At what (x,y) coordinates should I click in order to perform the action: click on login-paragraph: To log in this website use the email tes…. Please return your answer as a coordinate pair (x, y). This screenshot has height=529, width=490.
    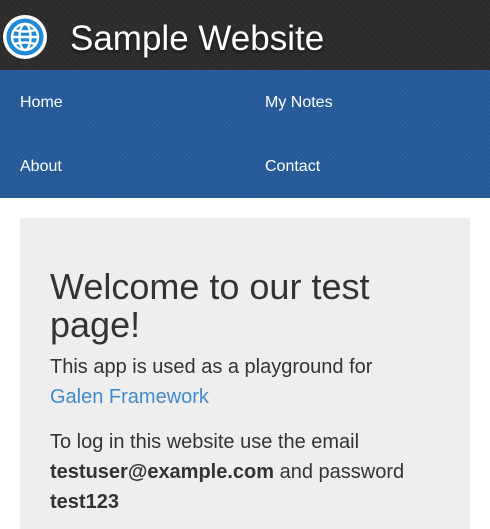
    Looking at the image, I should click on (245, 472).